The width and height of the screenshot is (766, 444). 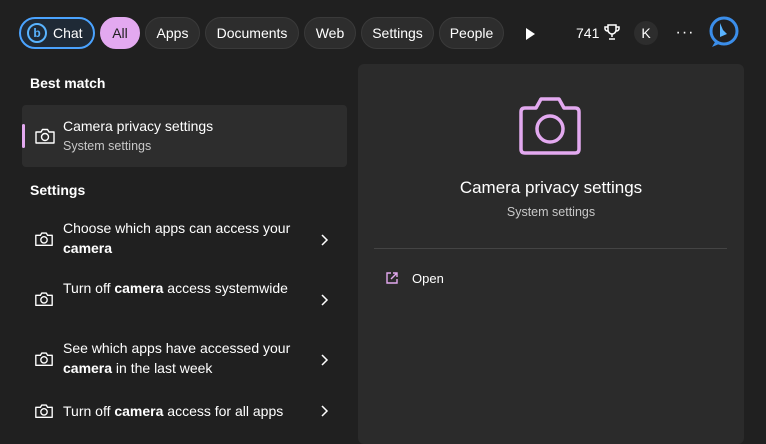 What do you see at coordinates (175, 288) in the screenshot?
I see `settings-result-label: Turn off camera access systemwide` at bounding box center [175, 288].